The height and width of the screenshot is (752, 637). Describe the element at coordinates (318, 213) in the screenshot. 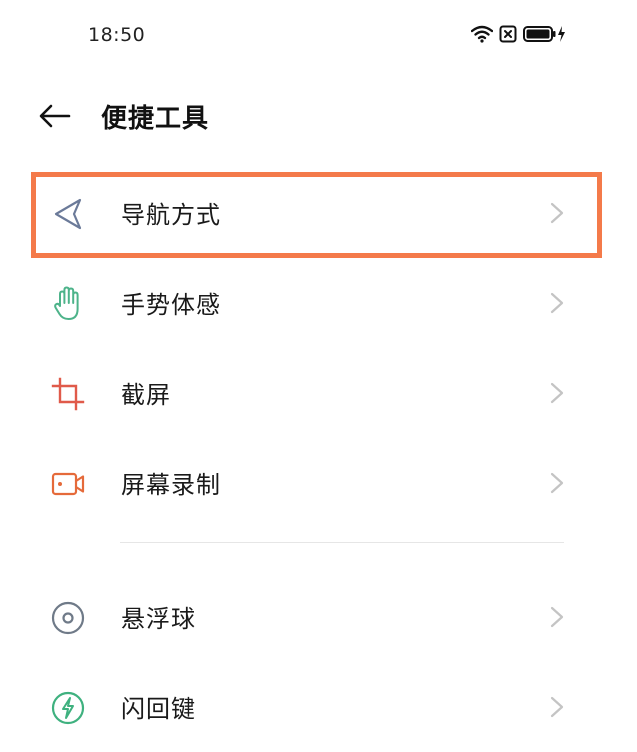

I see `list-item-navigation: 导航方式` at that location.